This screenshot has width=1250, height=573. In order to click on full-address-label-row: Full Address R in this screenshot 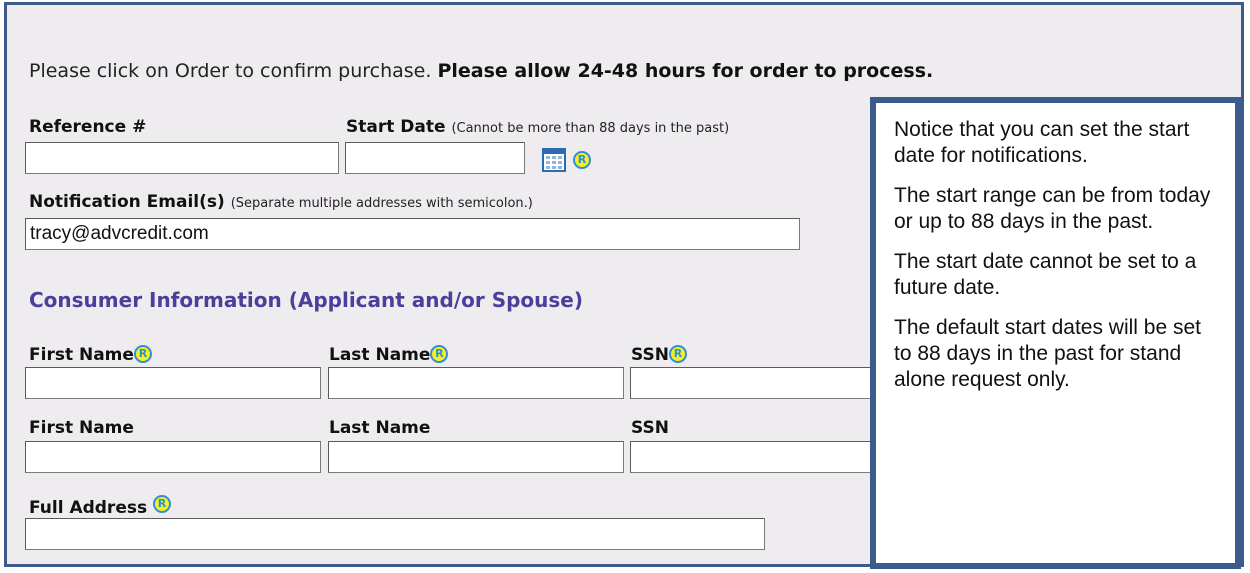, I will do `click(100, 506)`.